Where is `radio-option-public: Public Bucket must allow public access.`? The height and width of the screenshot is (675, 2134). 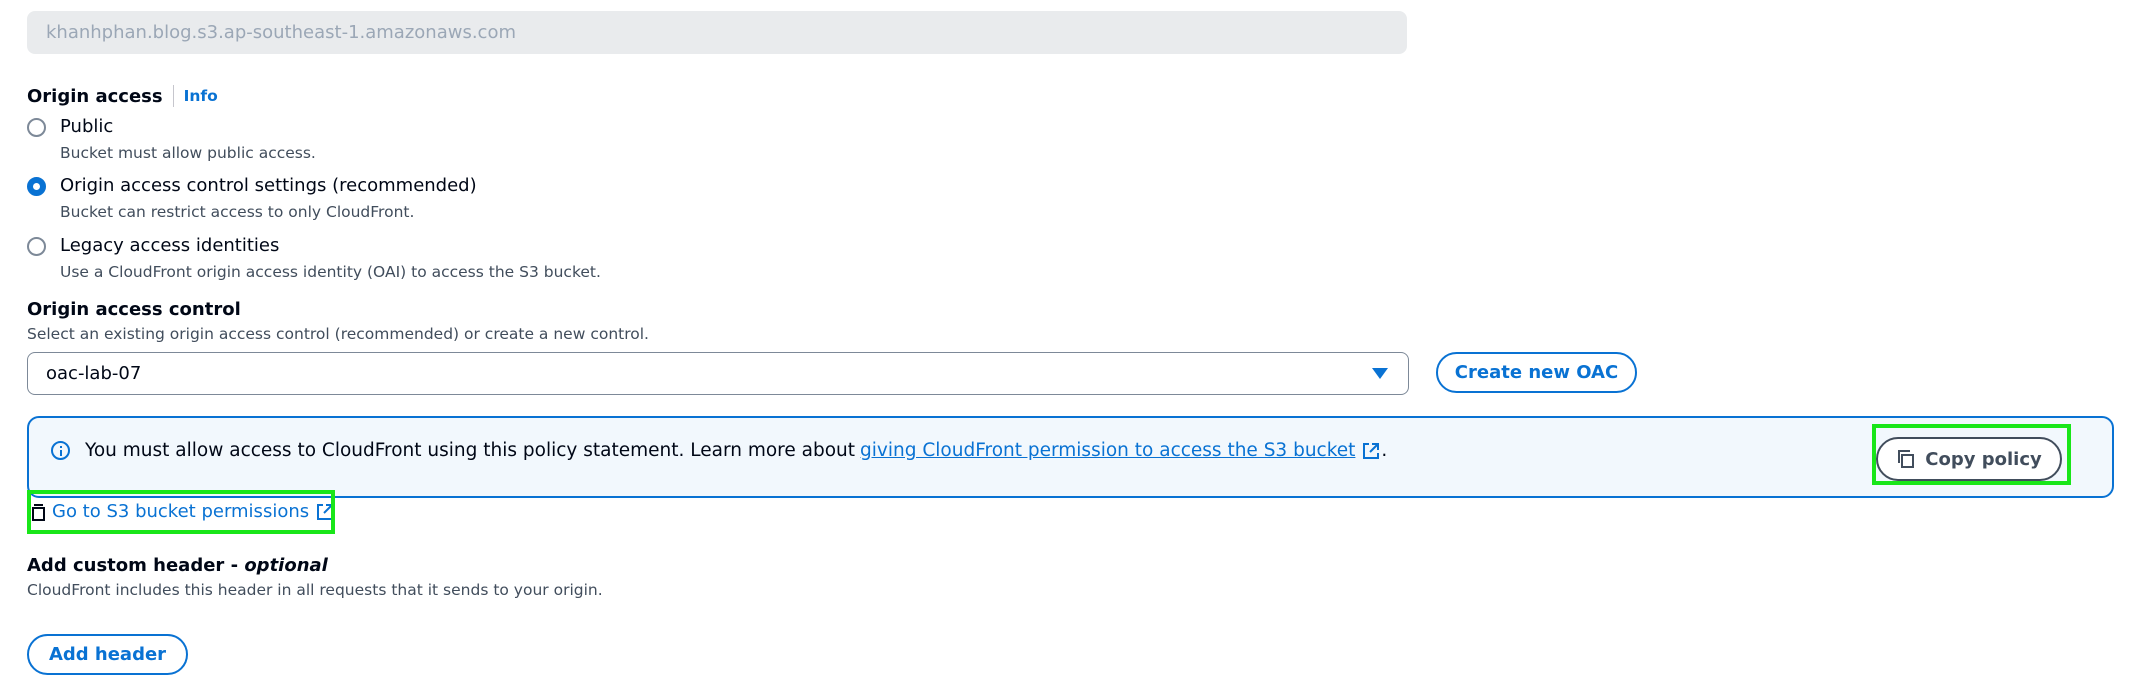
radio-option-public: Public Bucket must allow public access. is located at coordinates (171, 139).